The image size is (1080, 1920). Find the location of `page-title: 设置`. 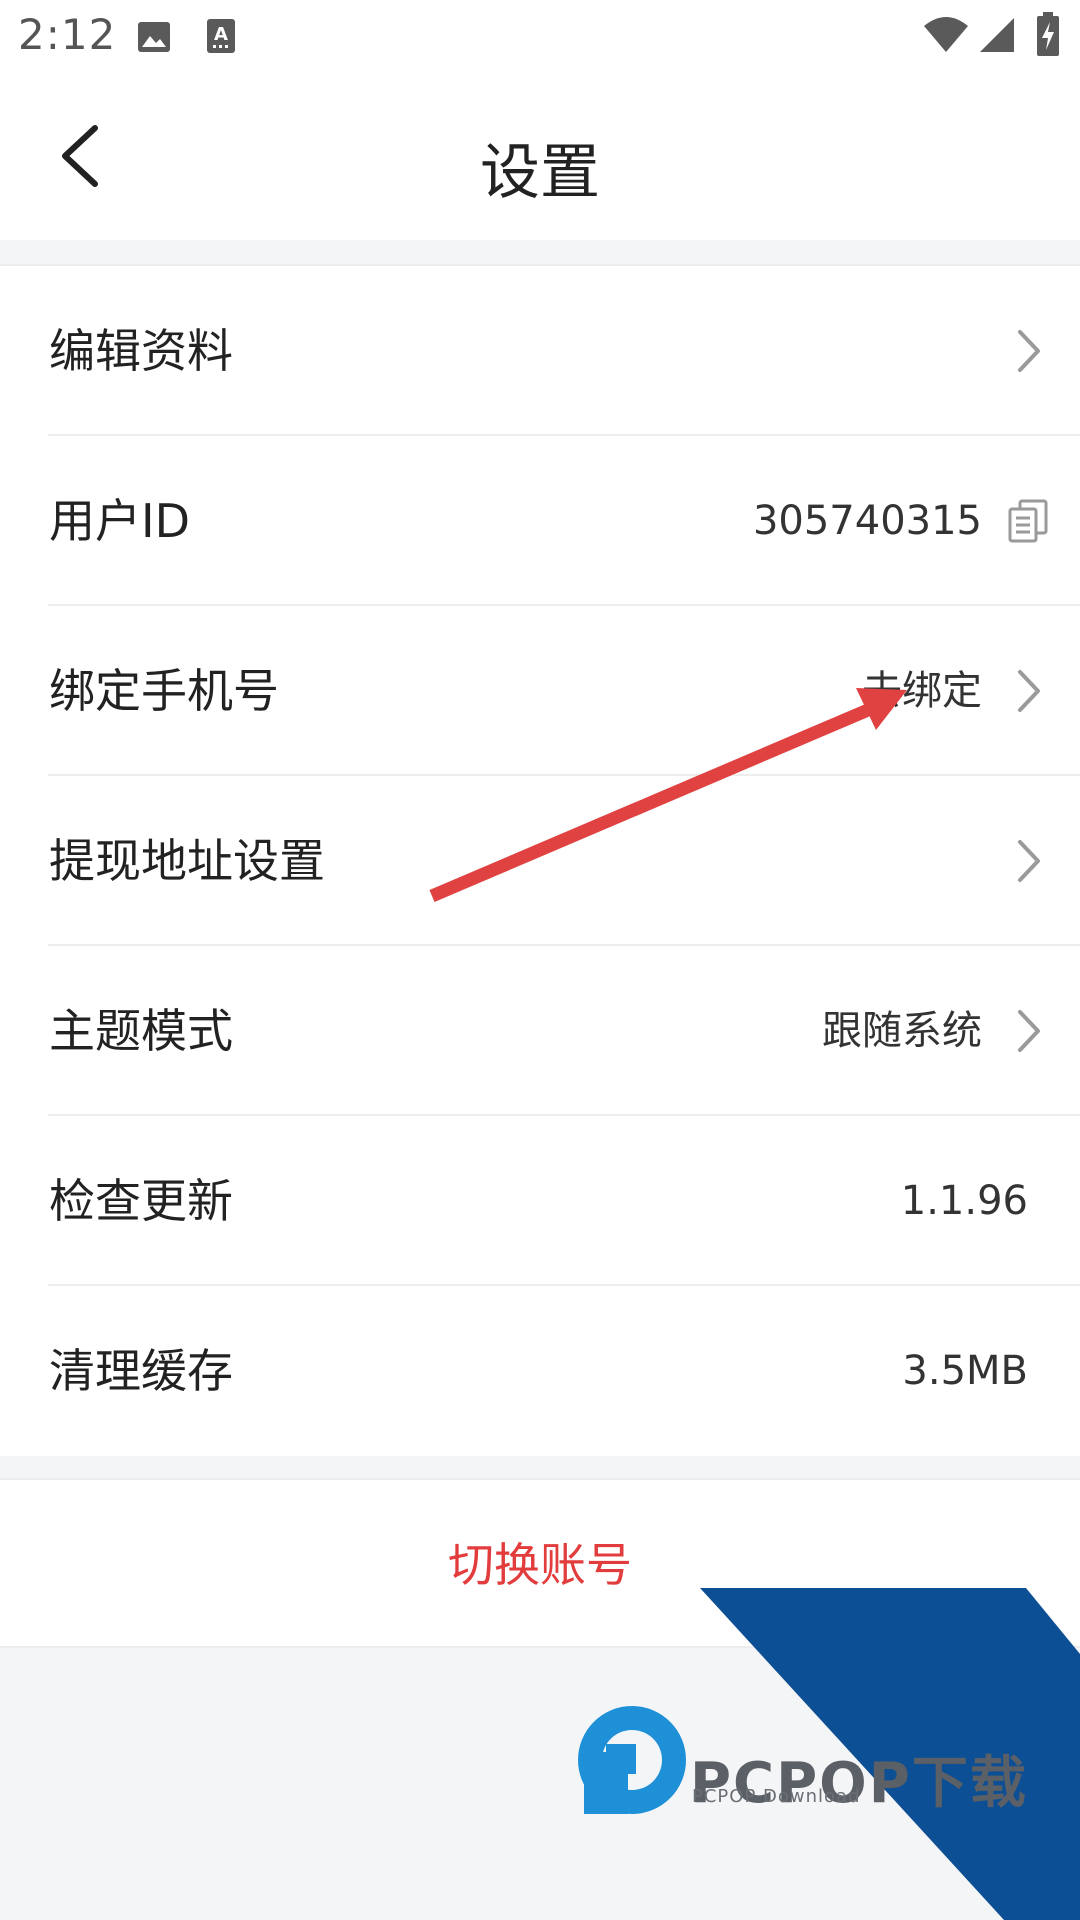

page-title: 设置 is located at coordinates (540, 173).